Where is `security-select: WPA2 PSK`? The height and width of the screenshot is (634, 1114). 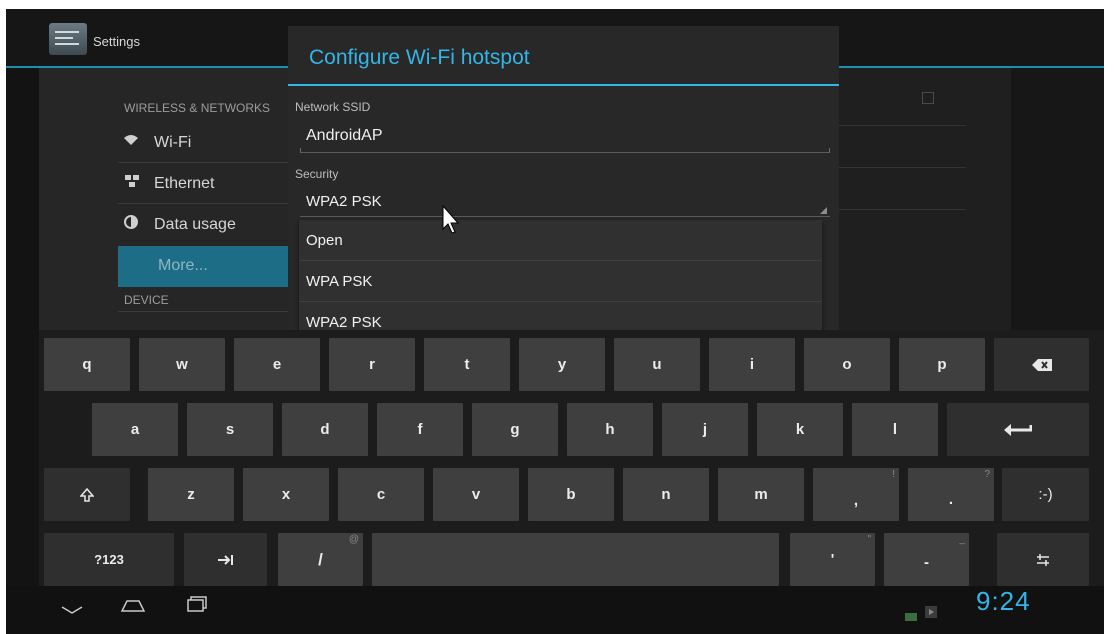 security-select: WPA2 PSK is located at coordinates (344, 201).